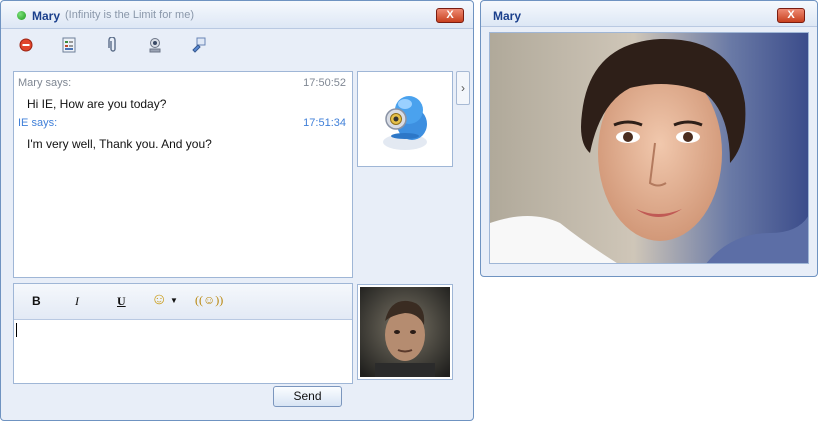 This screenshot has height=422, width=819. I want to click on compose-input, so click(16, 330).